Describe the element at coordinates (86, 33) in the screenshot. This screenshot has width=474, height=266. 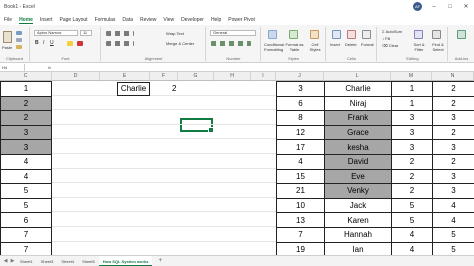
I see `font-size-select: 11` at that location.